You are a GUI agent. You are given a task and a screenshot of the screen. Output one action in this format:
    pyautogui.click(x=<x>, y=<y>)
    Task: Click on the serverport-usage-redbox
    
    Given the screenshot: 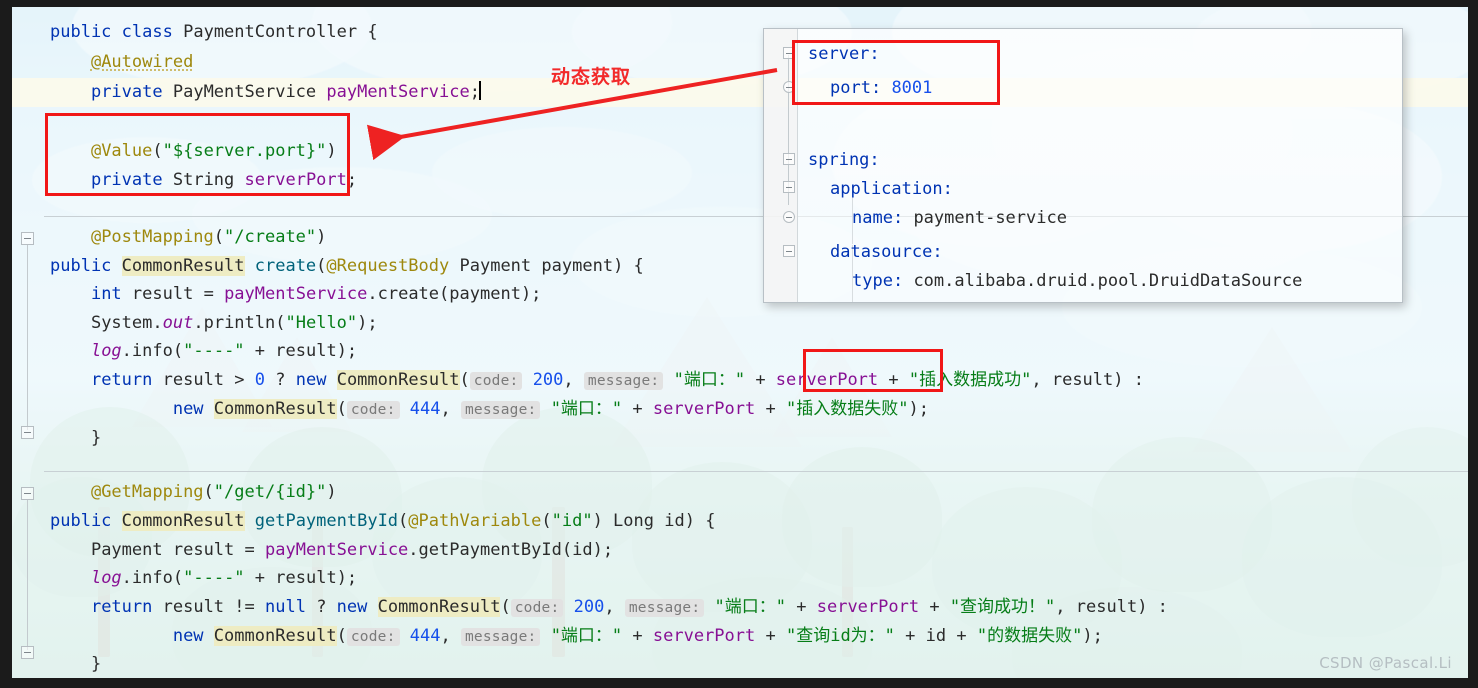 What is the action you would take?
    pyautogui.click(x=873, y=370)
    